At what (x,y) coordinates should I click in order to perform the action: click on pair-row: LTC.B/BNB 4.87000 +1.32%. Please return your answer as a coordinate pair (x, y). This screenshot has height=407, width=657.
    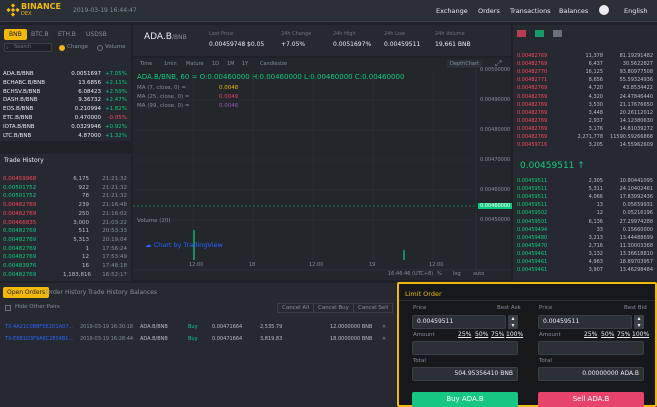
    Looking at the image, I should click on (65, 136).